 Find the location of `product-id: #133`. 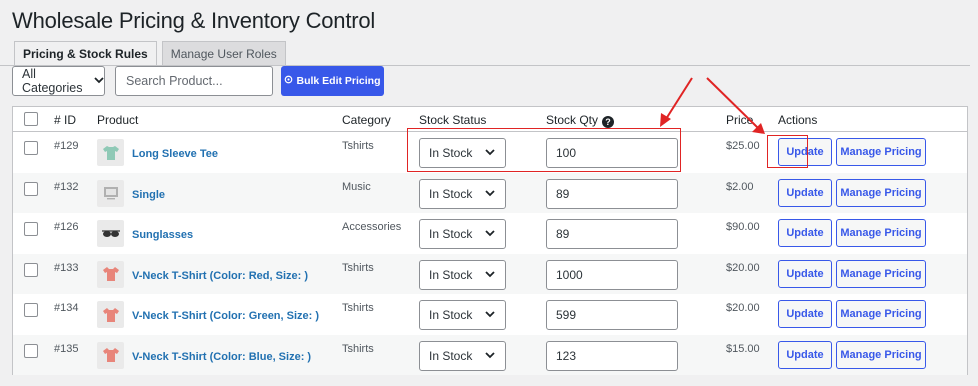

product-id: #133 is located at coordinates (66, 267).